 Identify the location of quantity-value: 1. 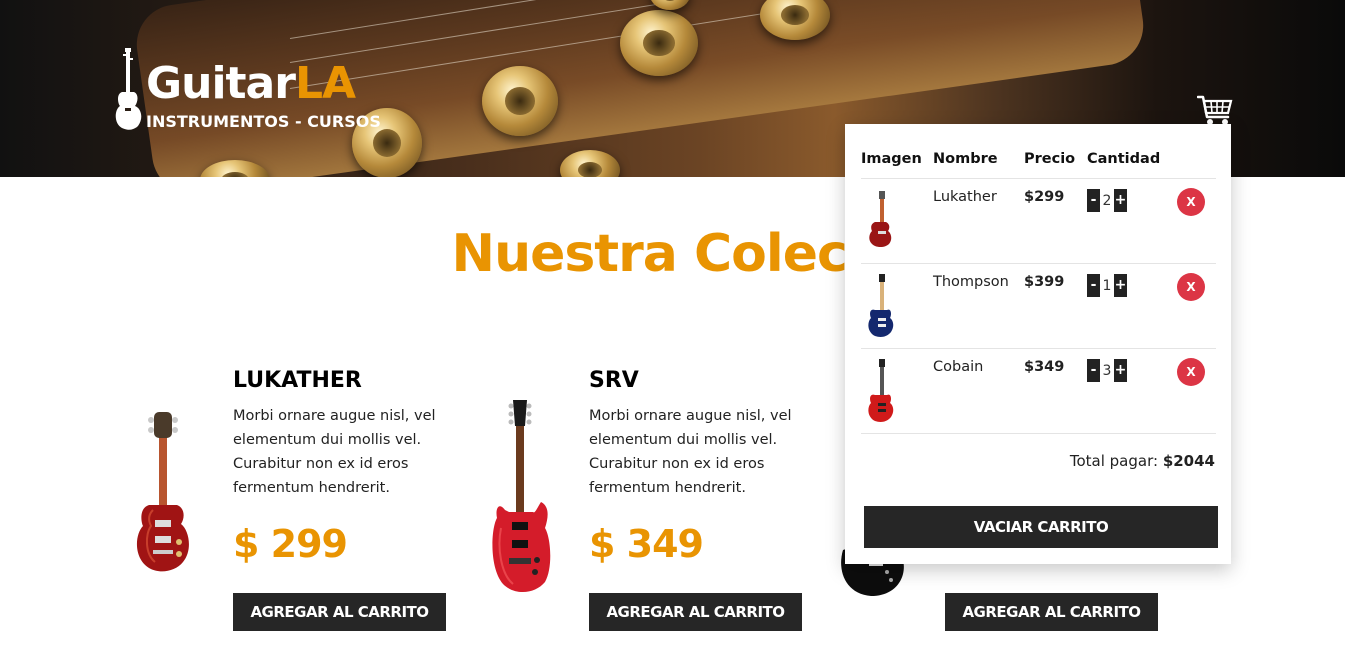
(1107, 285).